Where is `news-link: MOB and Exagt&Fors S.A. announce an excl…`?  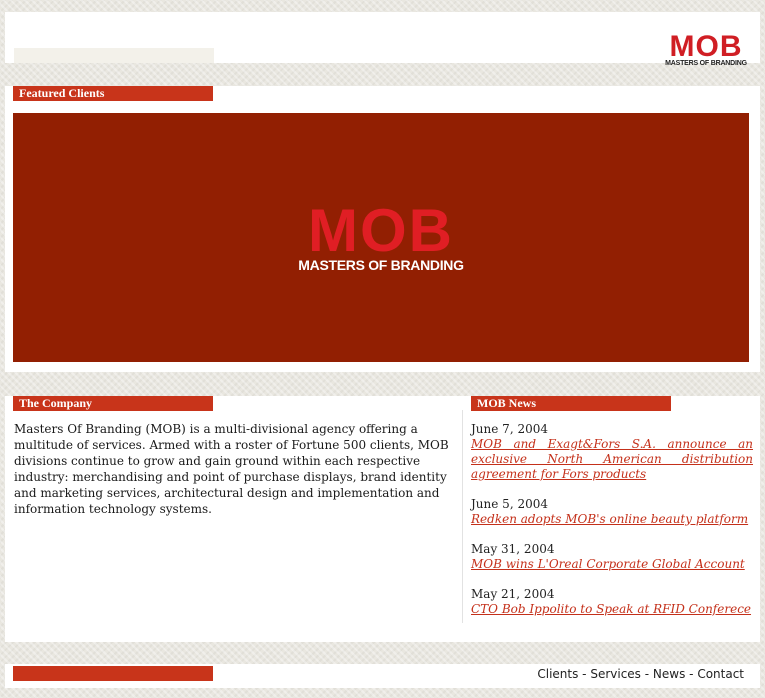
news-link: MOB and Exagt&Fors S.A. announce an excl… is located at coordinates (612, 459).